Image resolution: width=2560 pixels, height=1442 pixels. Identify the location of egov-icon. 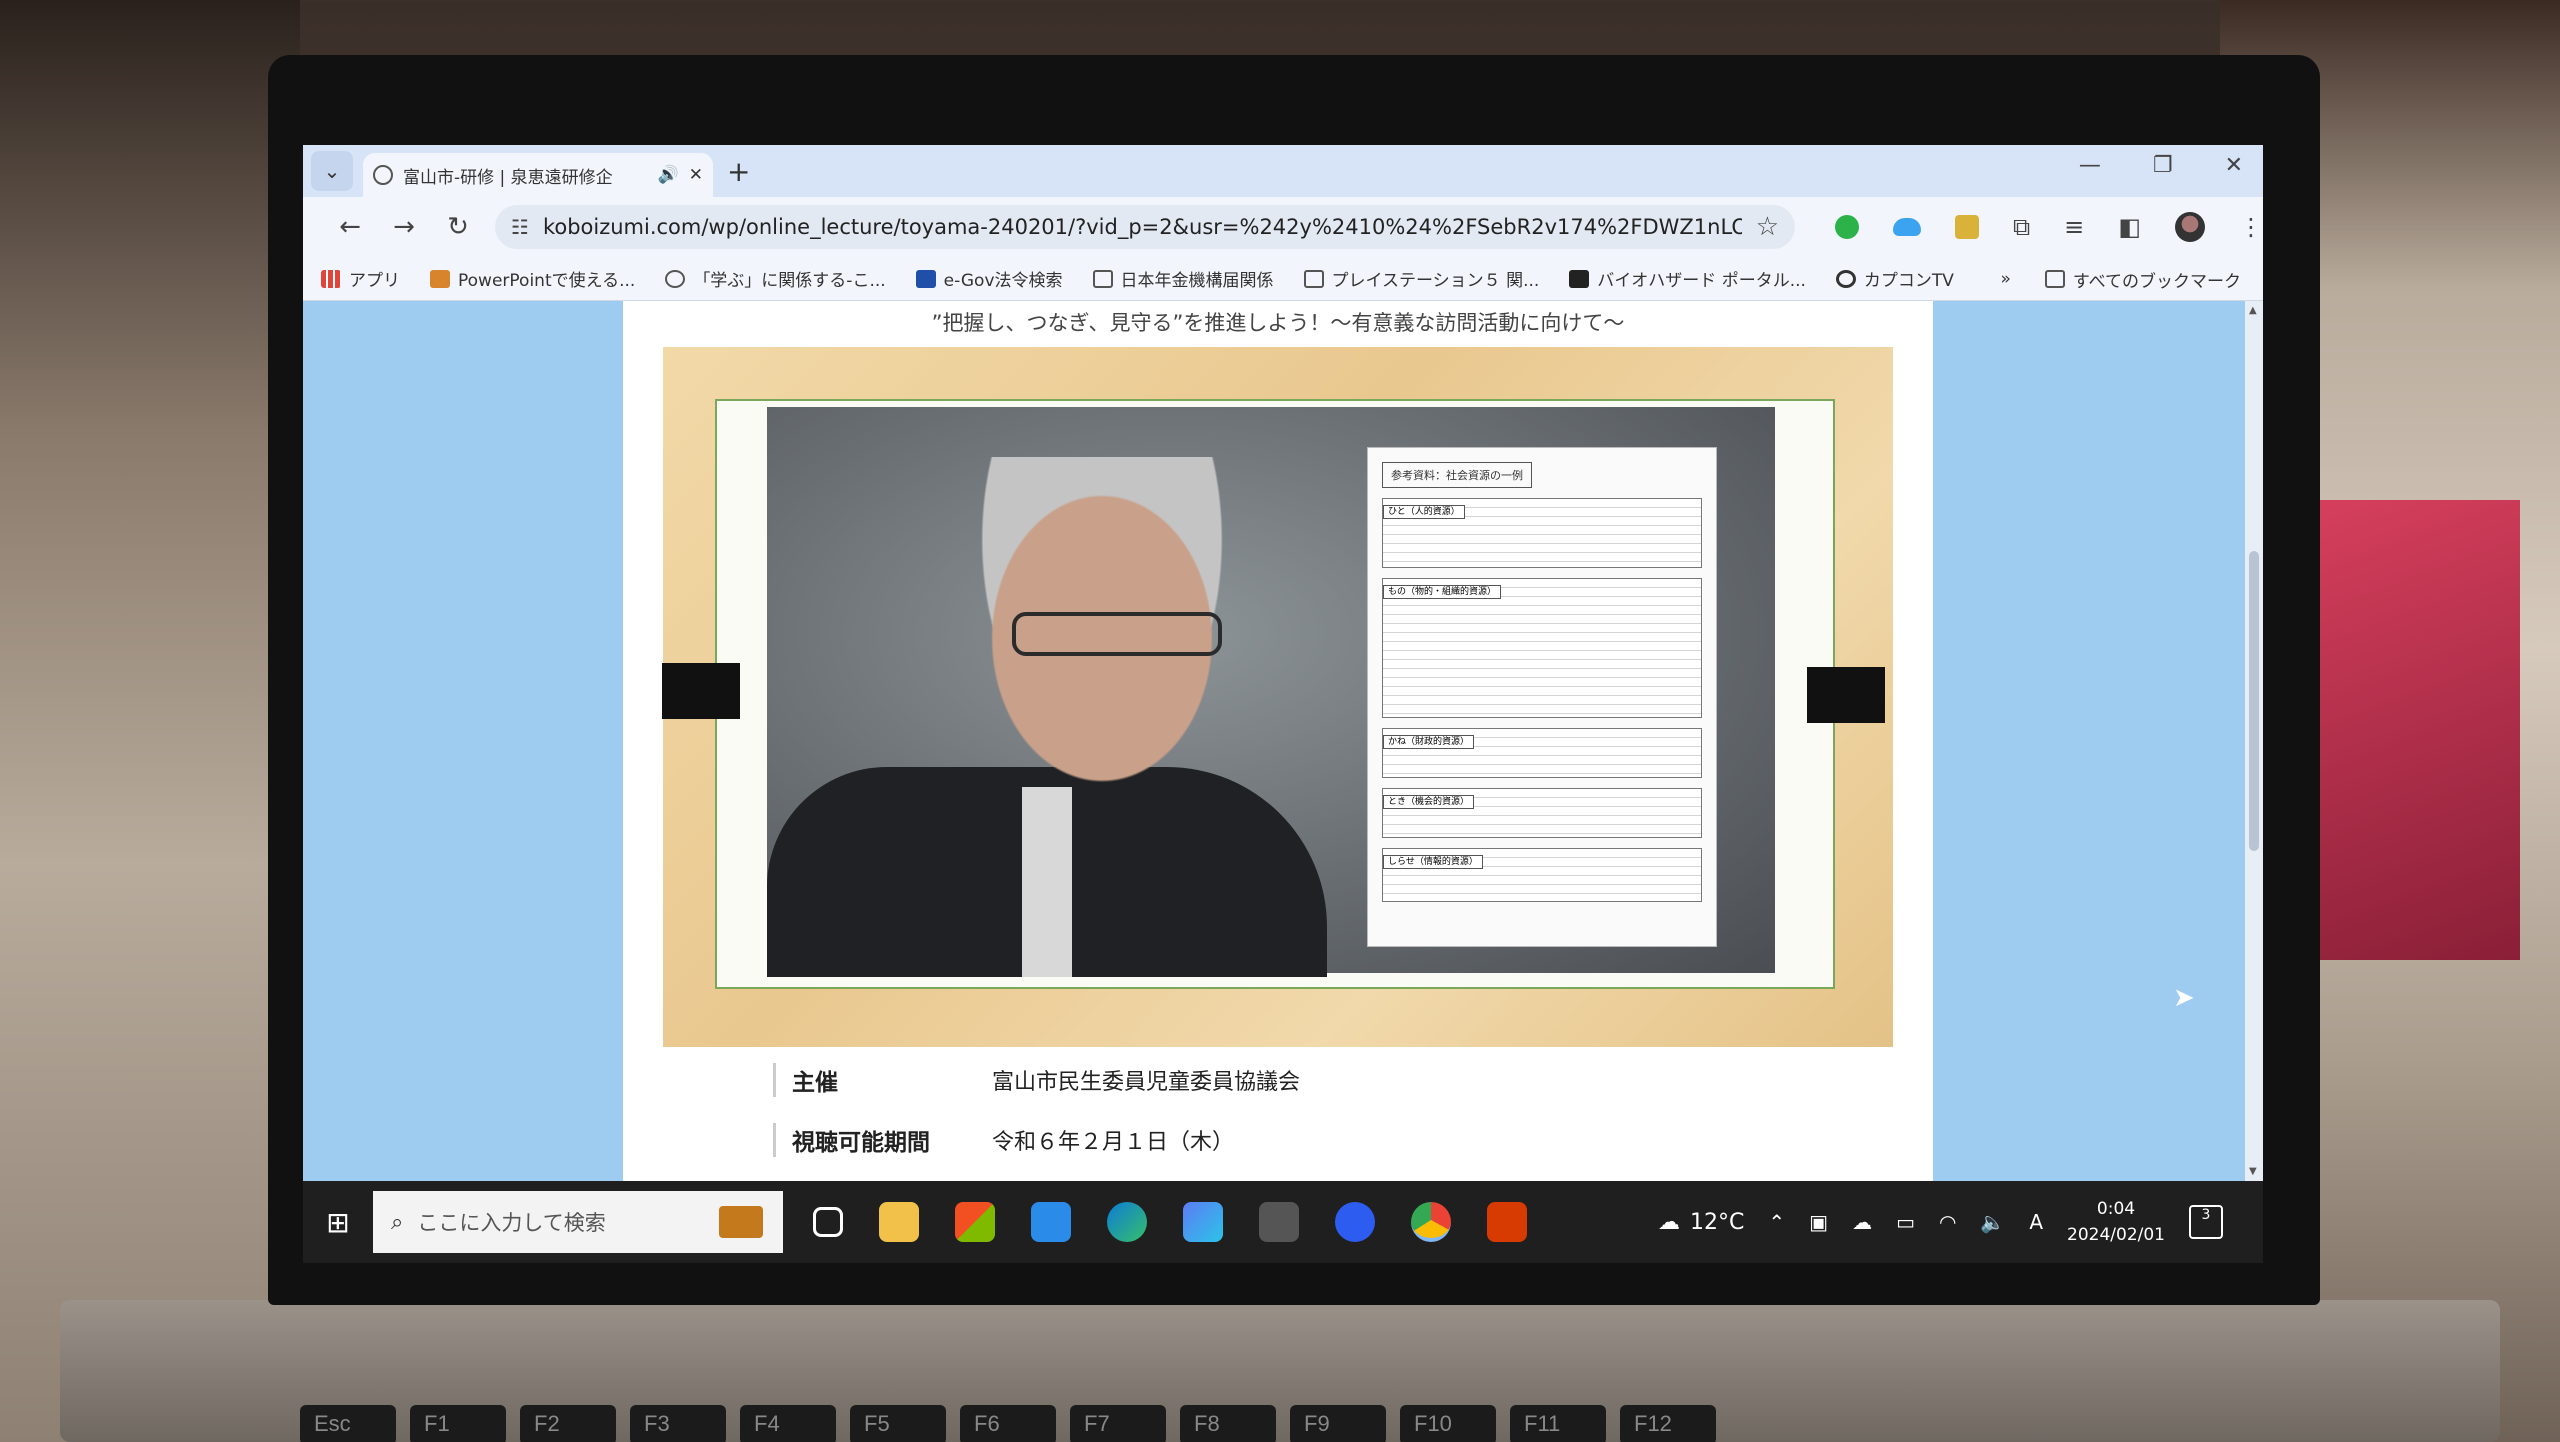
(925, 278).